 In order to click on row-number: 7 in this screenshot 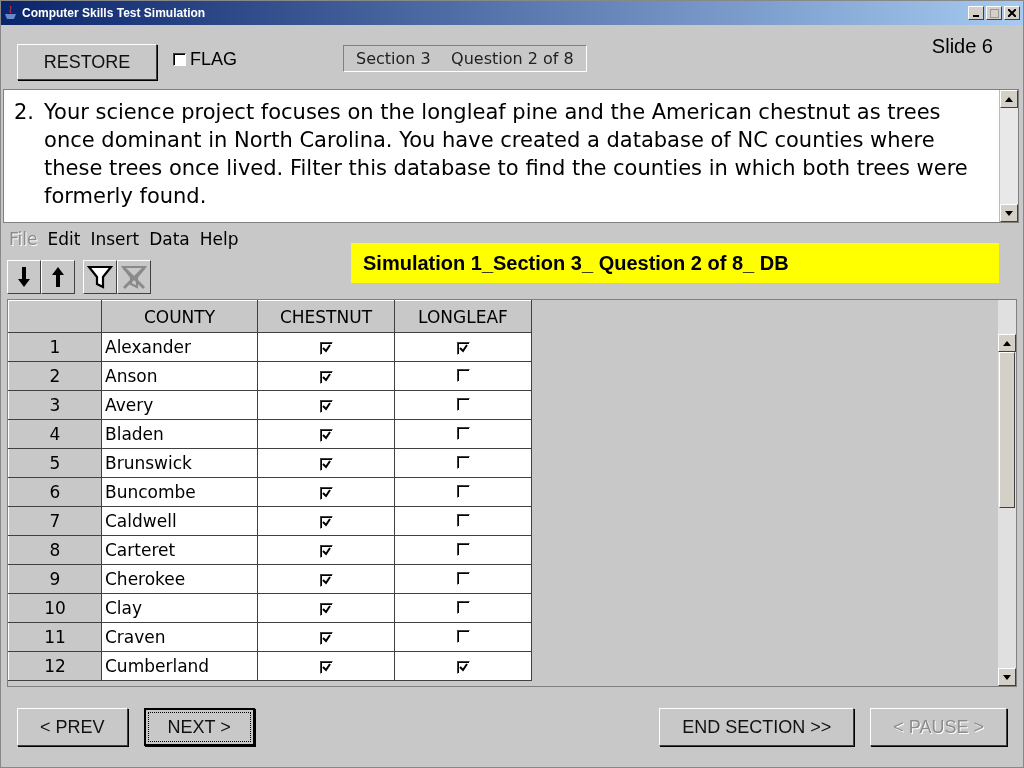, I will do `click(55, 521)`.